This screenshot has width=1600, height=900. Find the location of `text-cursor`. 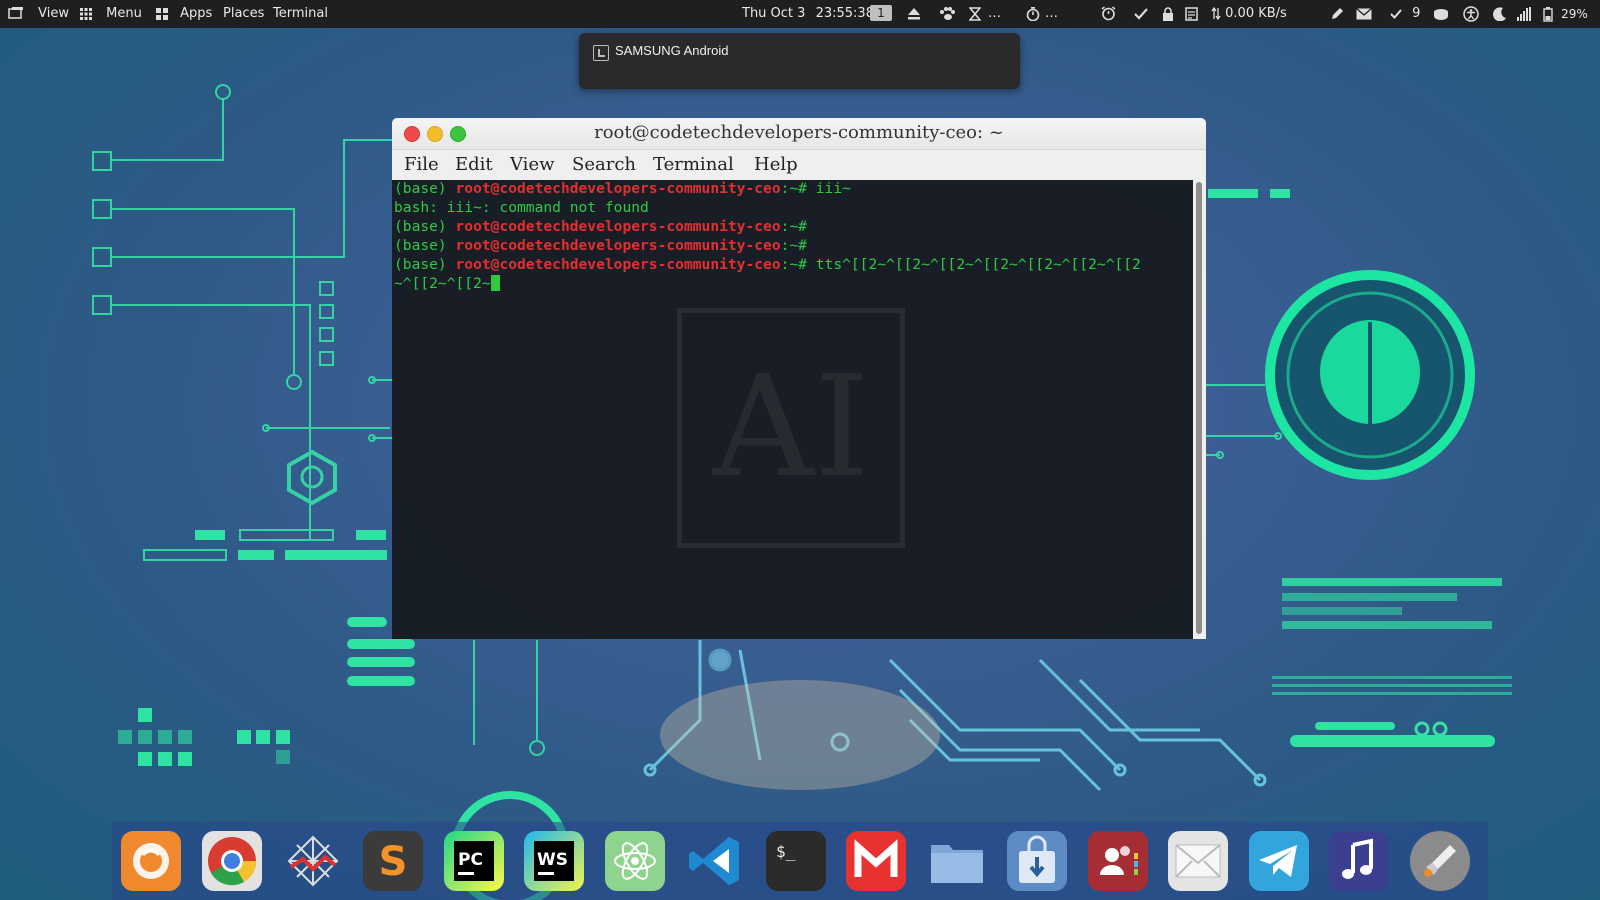

text-cursor is located at coordinates (495, 283).